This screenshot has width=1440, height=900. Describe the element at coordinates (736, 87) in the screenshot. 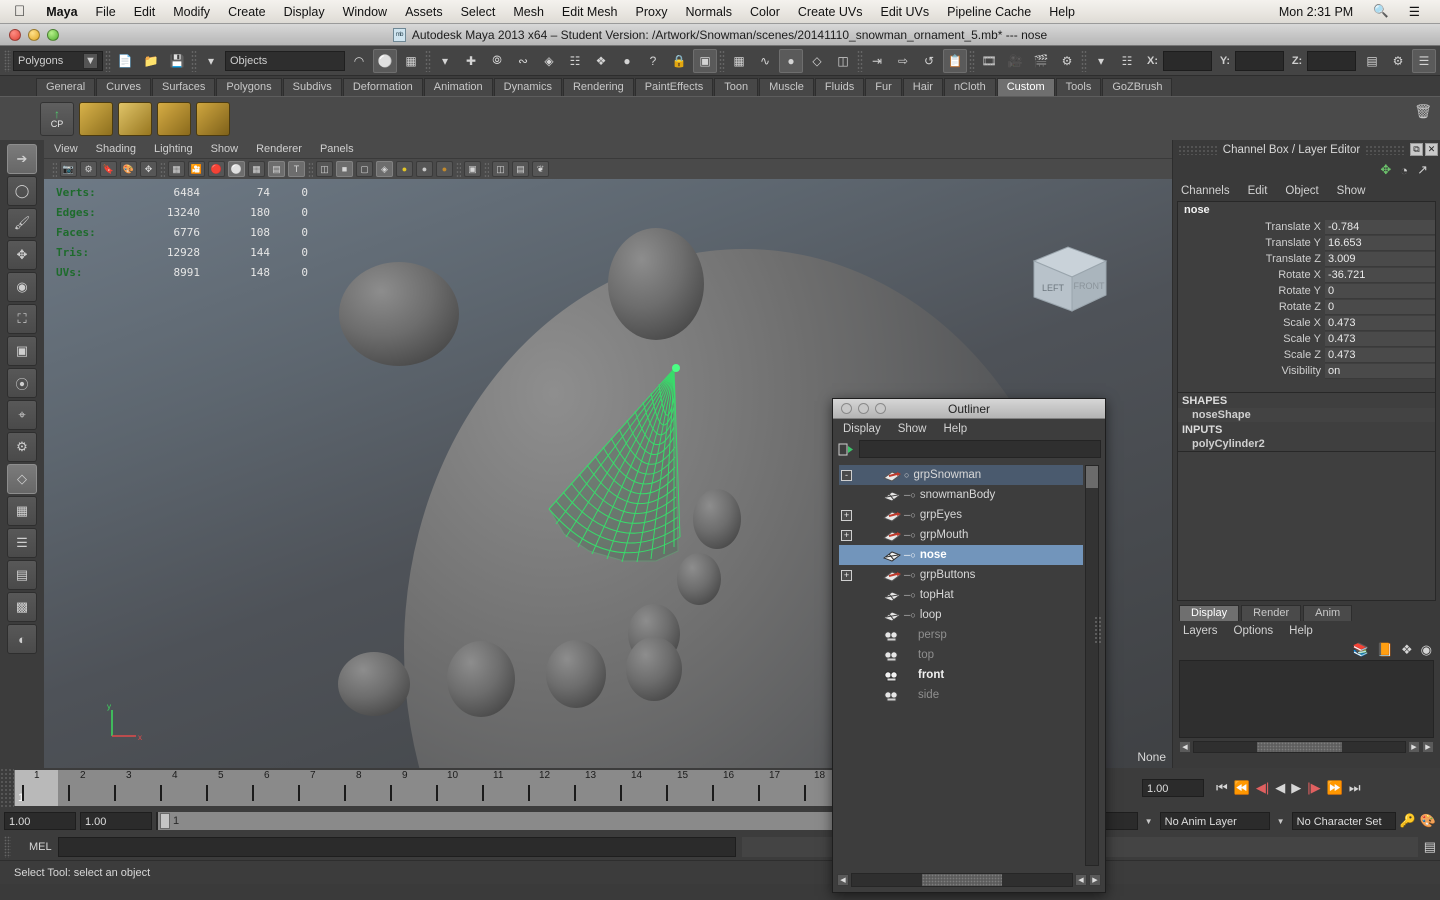

I see `shelf-tab-toon: Toon` at that location.